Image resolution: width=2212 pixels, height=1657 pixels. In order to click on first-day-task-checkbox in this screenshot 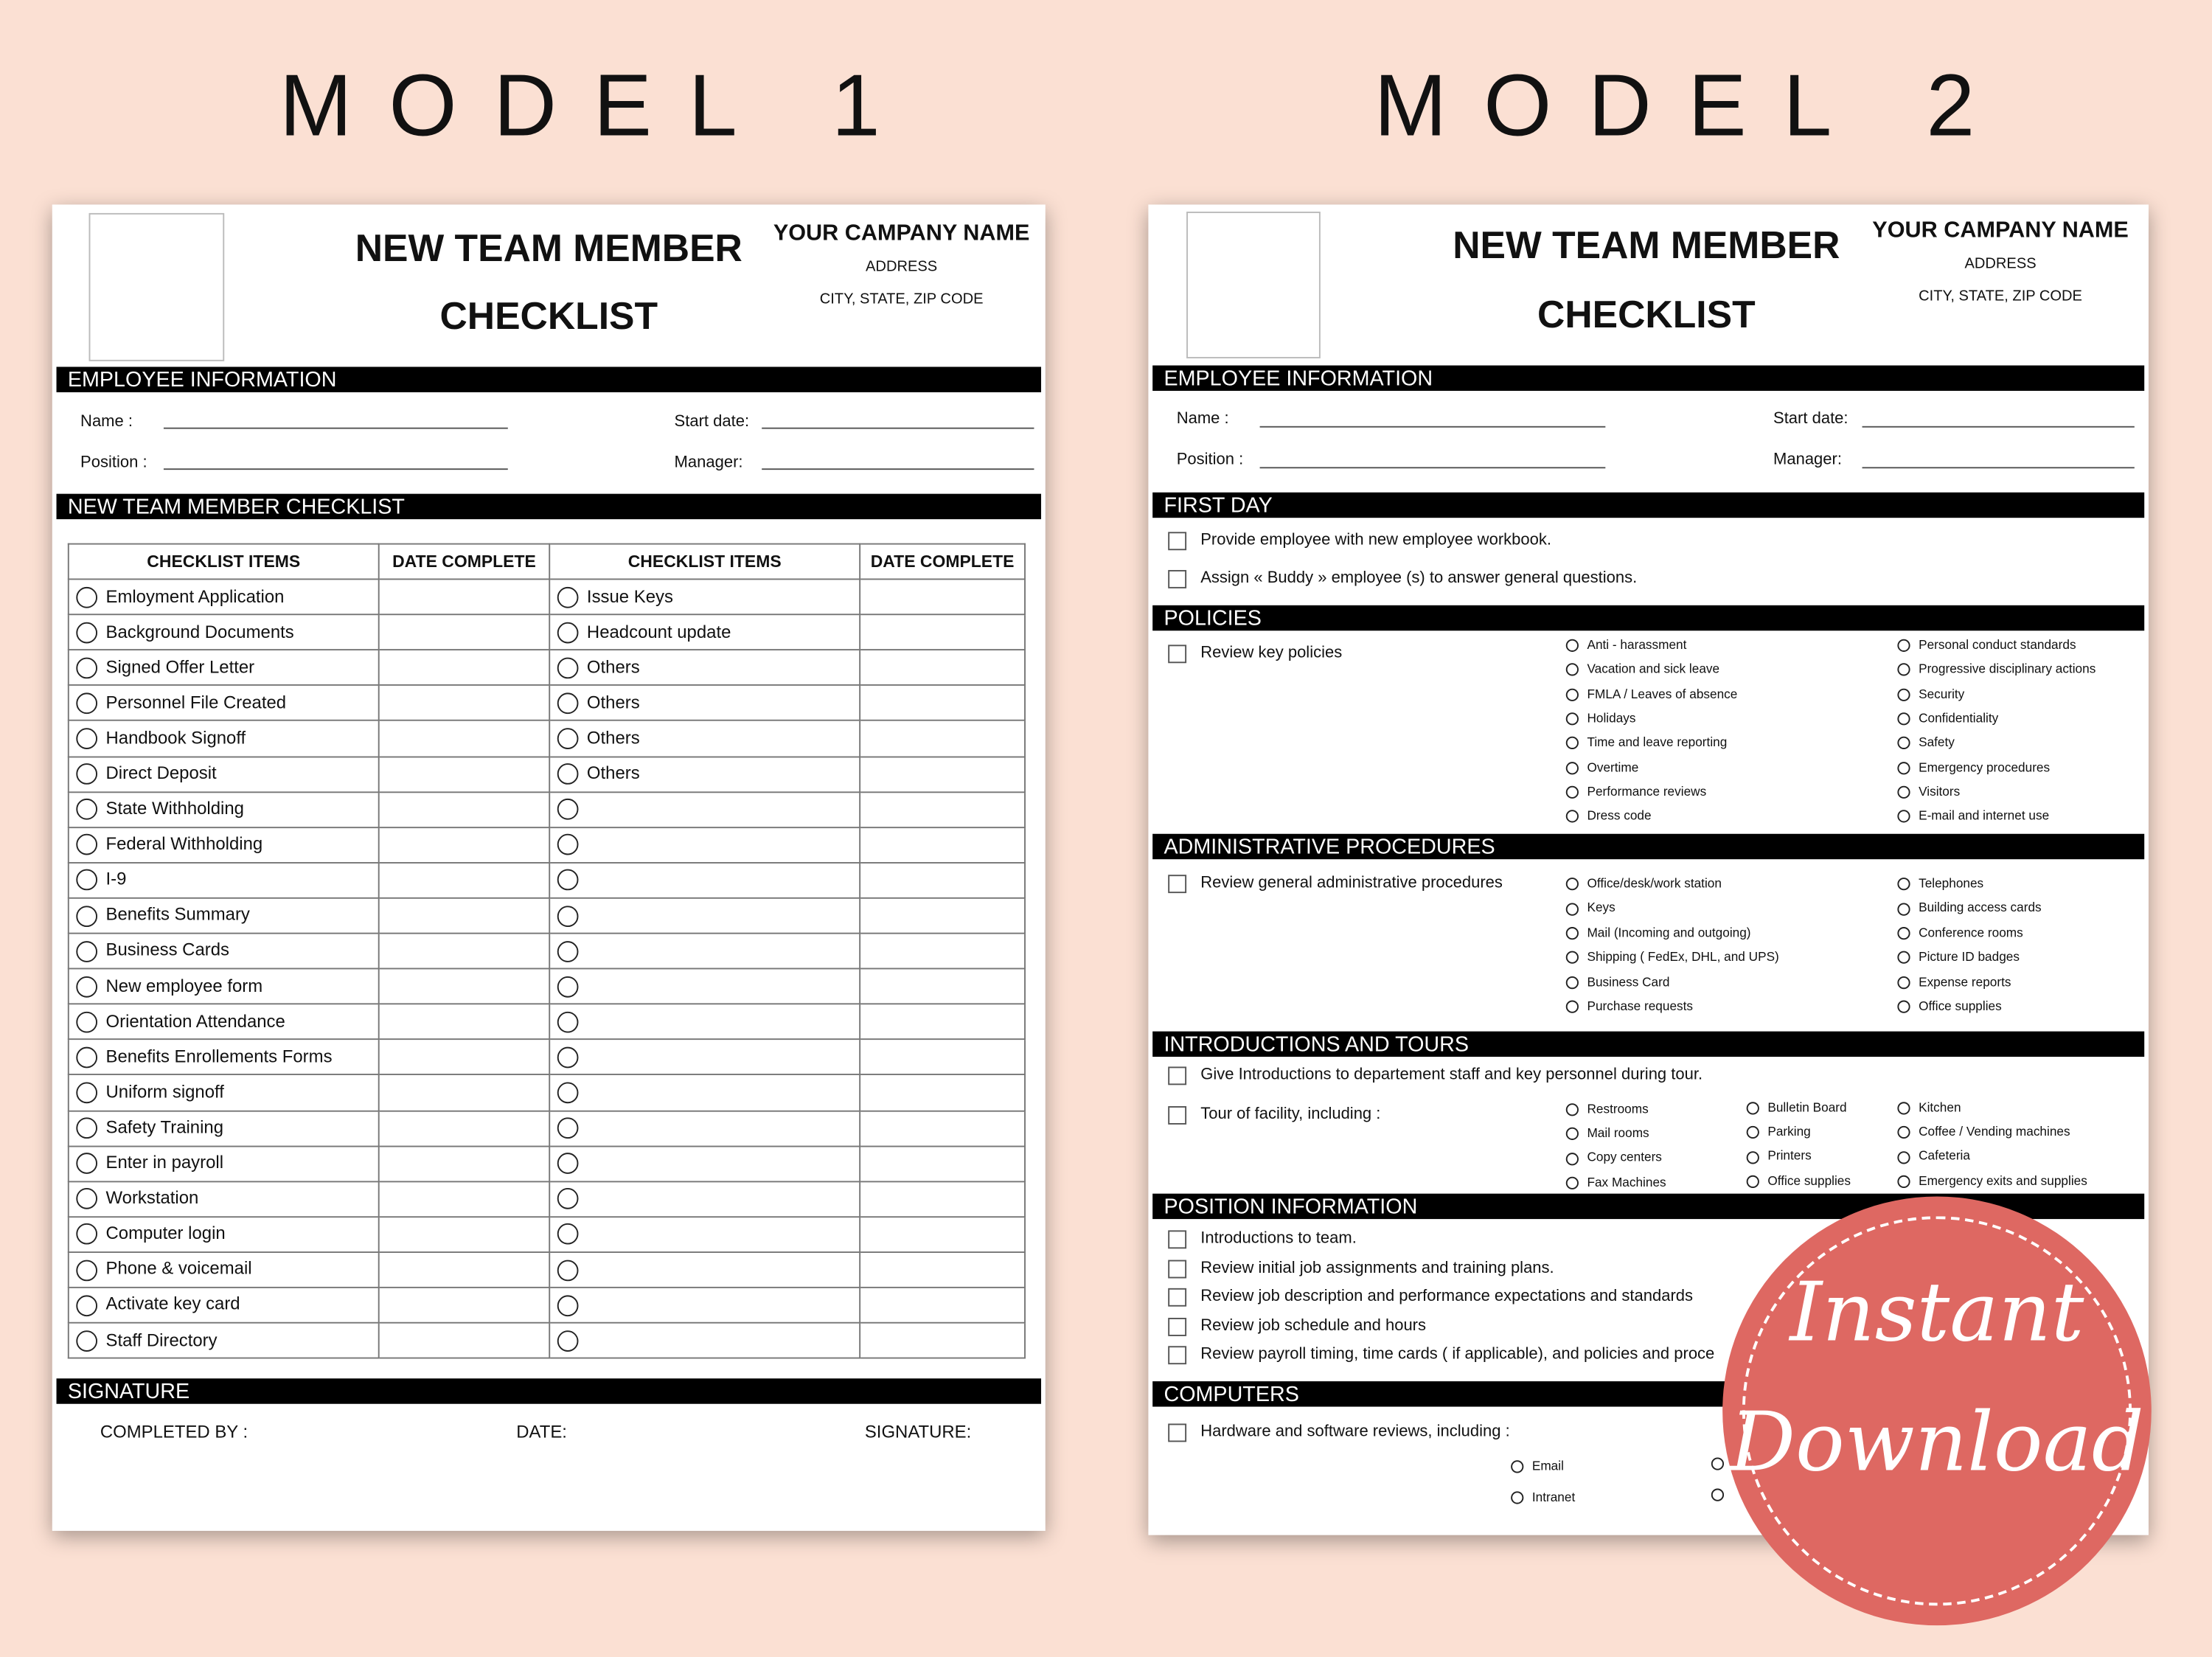, I will do `click(1177, 541)`.